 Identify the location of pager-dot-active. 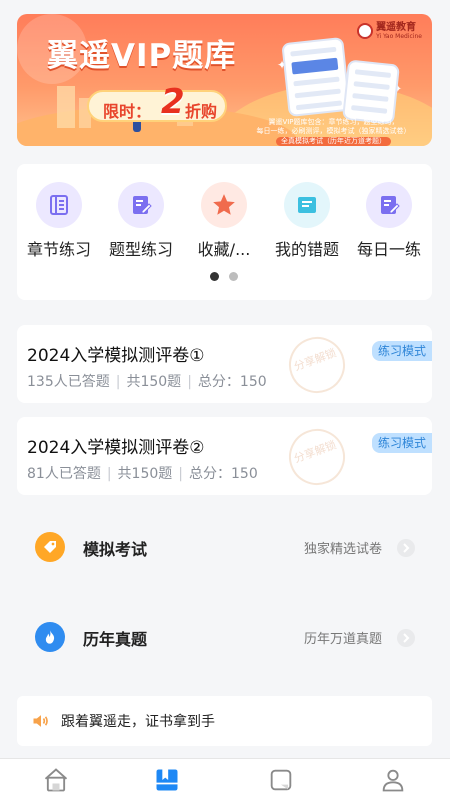
(214, 276).